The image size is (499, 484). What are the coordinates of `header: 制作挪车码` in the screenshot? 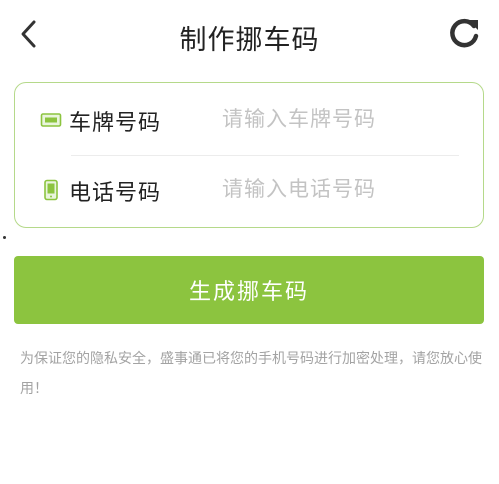 It's located at (249, 35).